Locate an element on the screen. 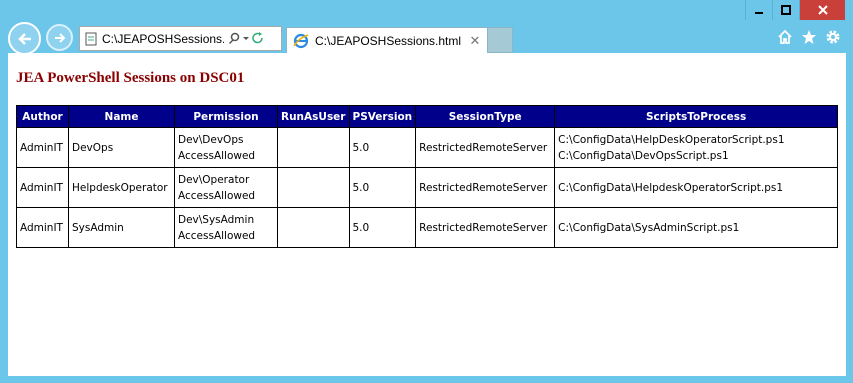 Image resolution: width=853 pixels, height=383 pixels. col-sessiontype: SessionType is located at coordinates (485, 116).